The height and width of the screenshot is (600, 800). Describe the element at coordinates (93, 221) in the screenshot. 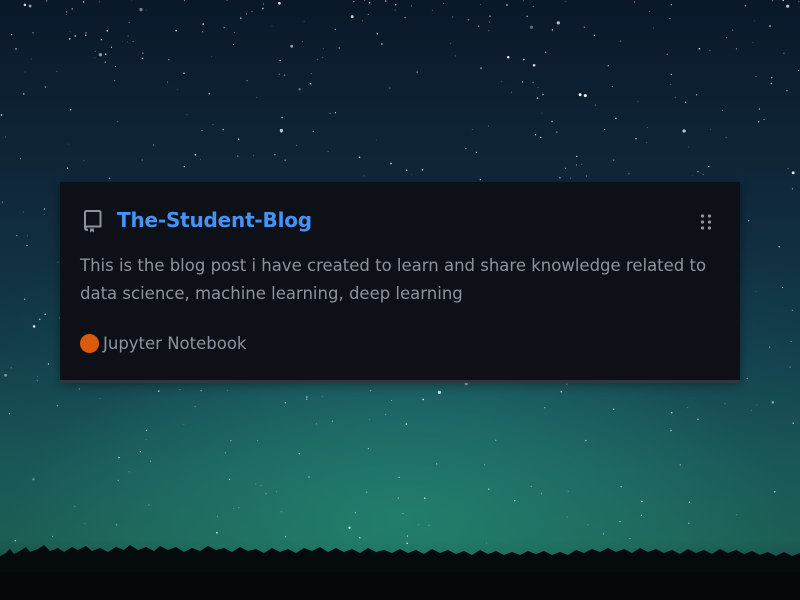

I see `repo-icon` at that location.